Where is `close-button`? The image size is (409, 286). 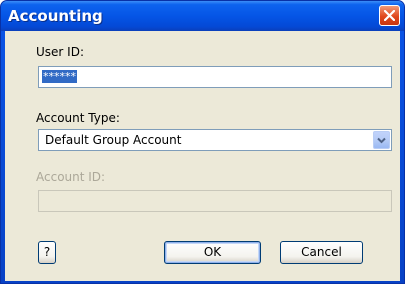 close-button is located at coordinates (389, 15).